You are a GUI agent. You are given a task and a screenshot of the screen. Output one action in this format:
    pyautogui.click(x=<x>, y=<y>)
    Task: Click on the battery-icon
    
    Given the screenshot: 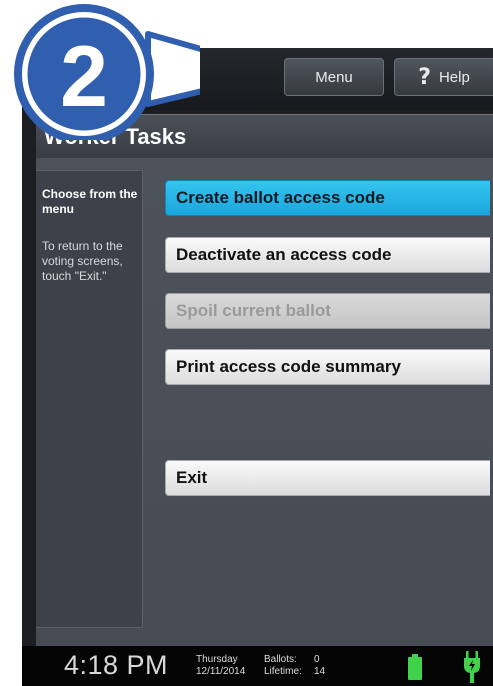 What is the action you would take?
    pyautogui.click(x=415, y=667)
    